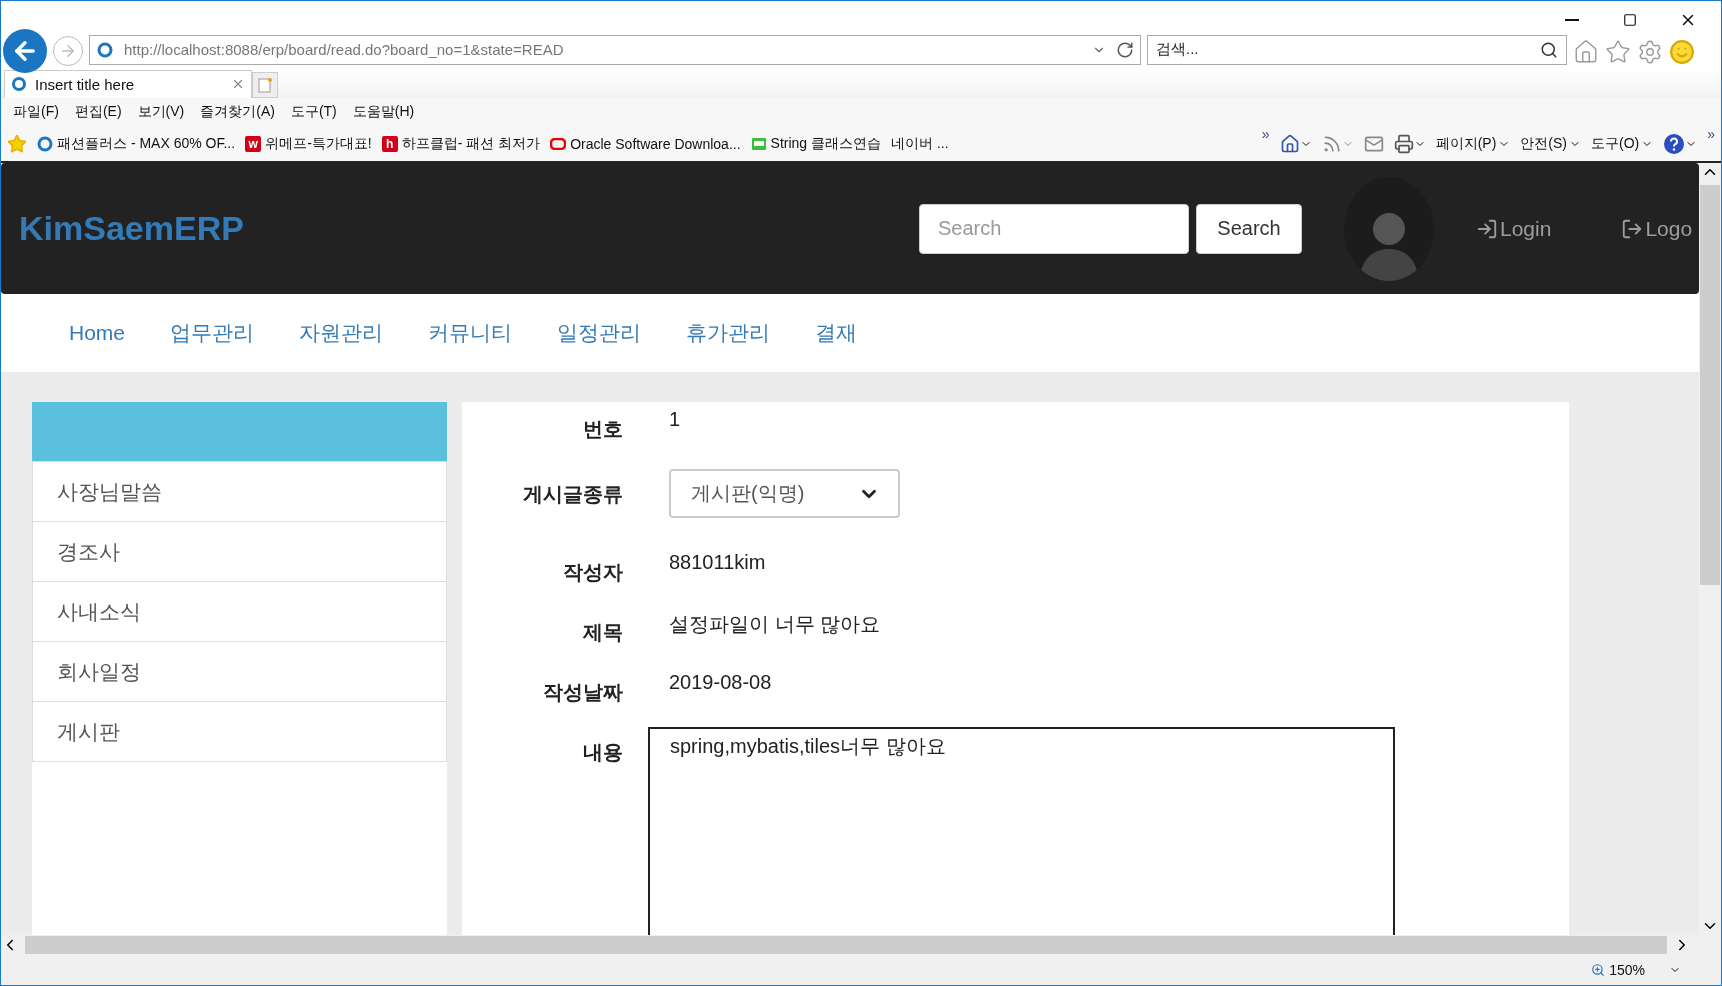 The image size is (1722, 986). I want to click on field-label: 게시글종류, so click(572, 495).